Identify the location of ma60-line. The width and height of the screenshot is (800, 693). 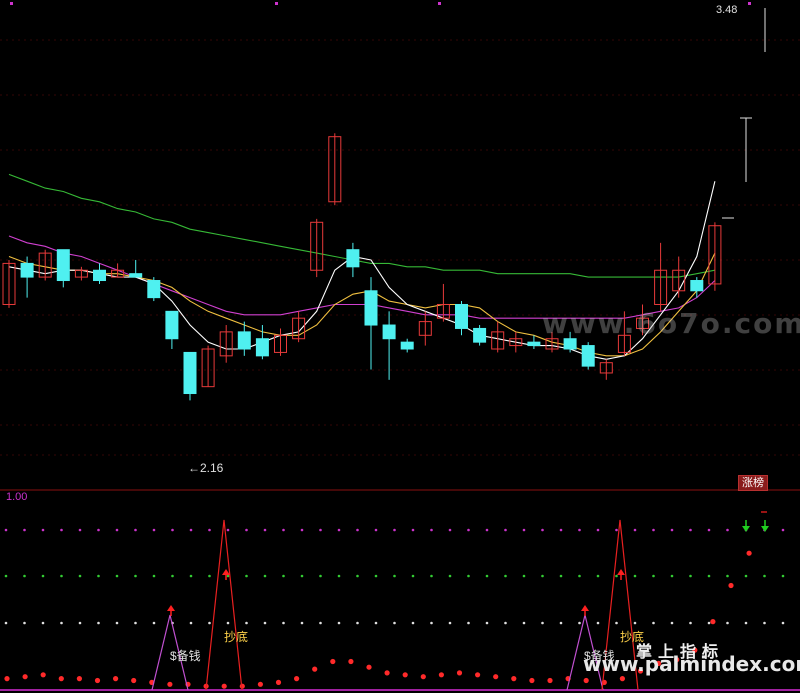
(362, 225).